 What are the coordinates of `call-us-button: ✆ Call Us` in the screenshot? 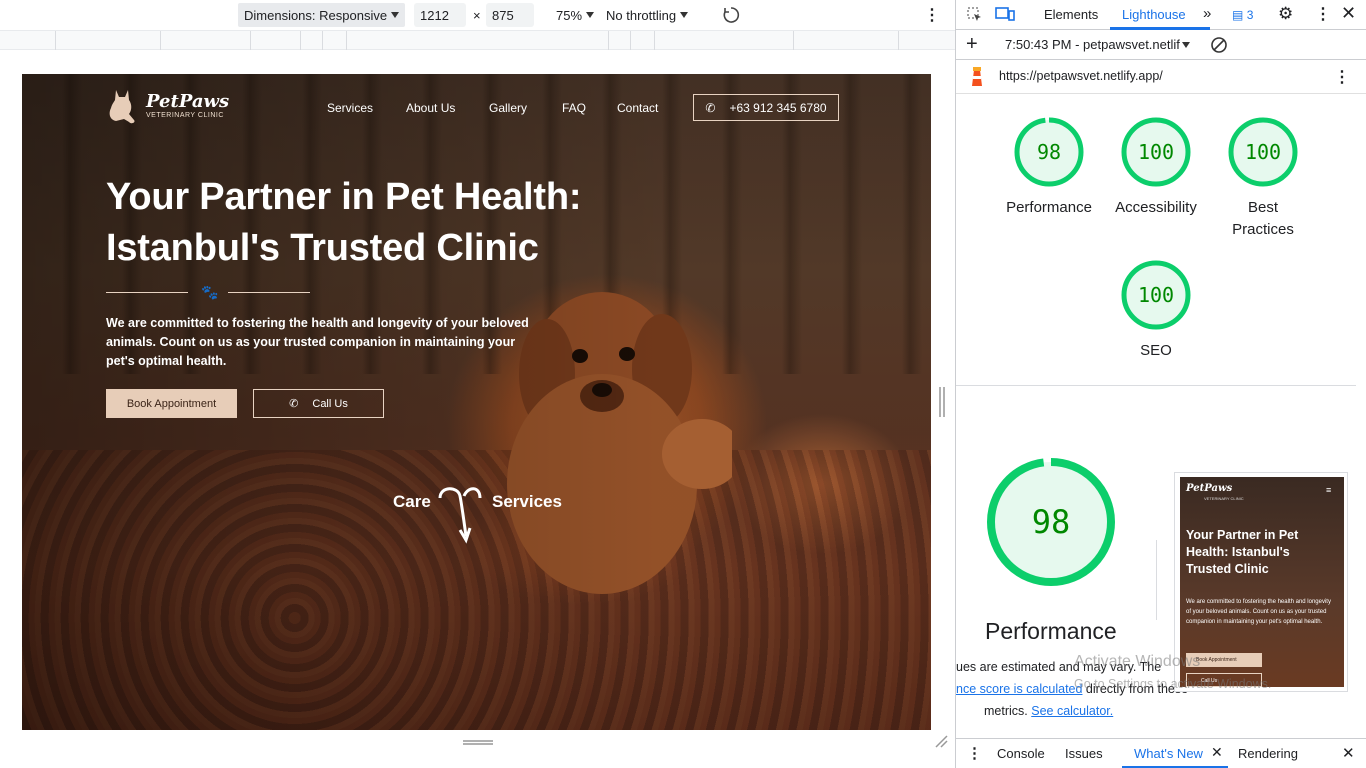 It's located at (318, 403).